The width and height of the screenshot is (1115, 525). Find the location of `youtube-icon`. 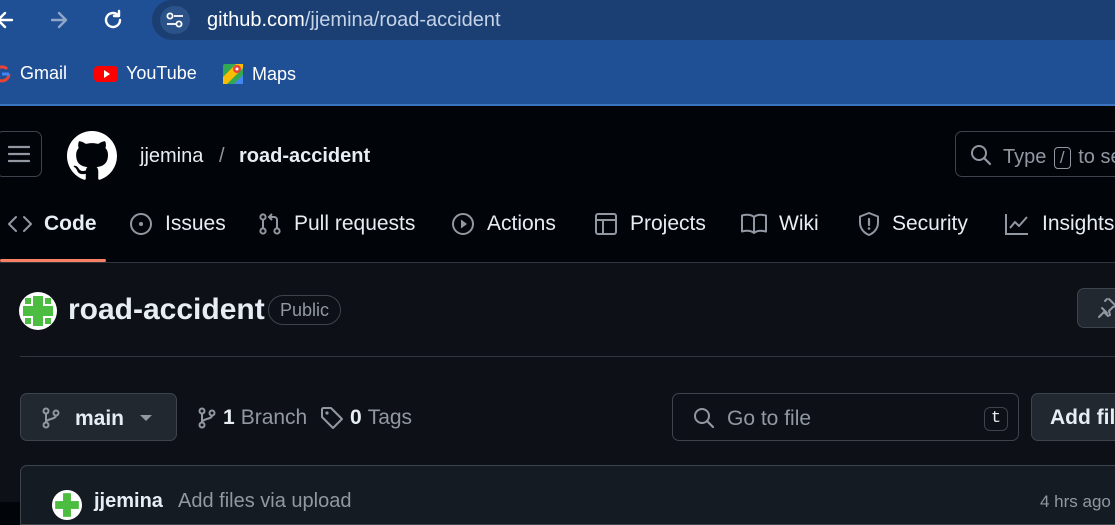

youtube-icon is located at coordinates (106, 73).